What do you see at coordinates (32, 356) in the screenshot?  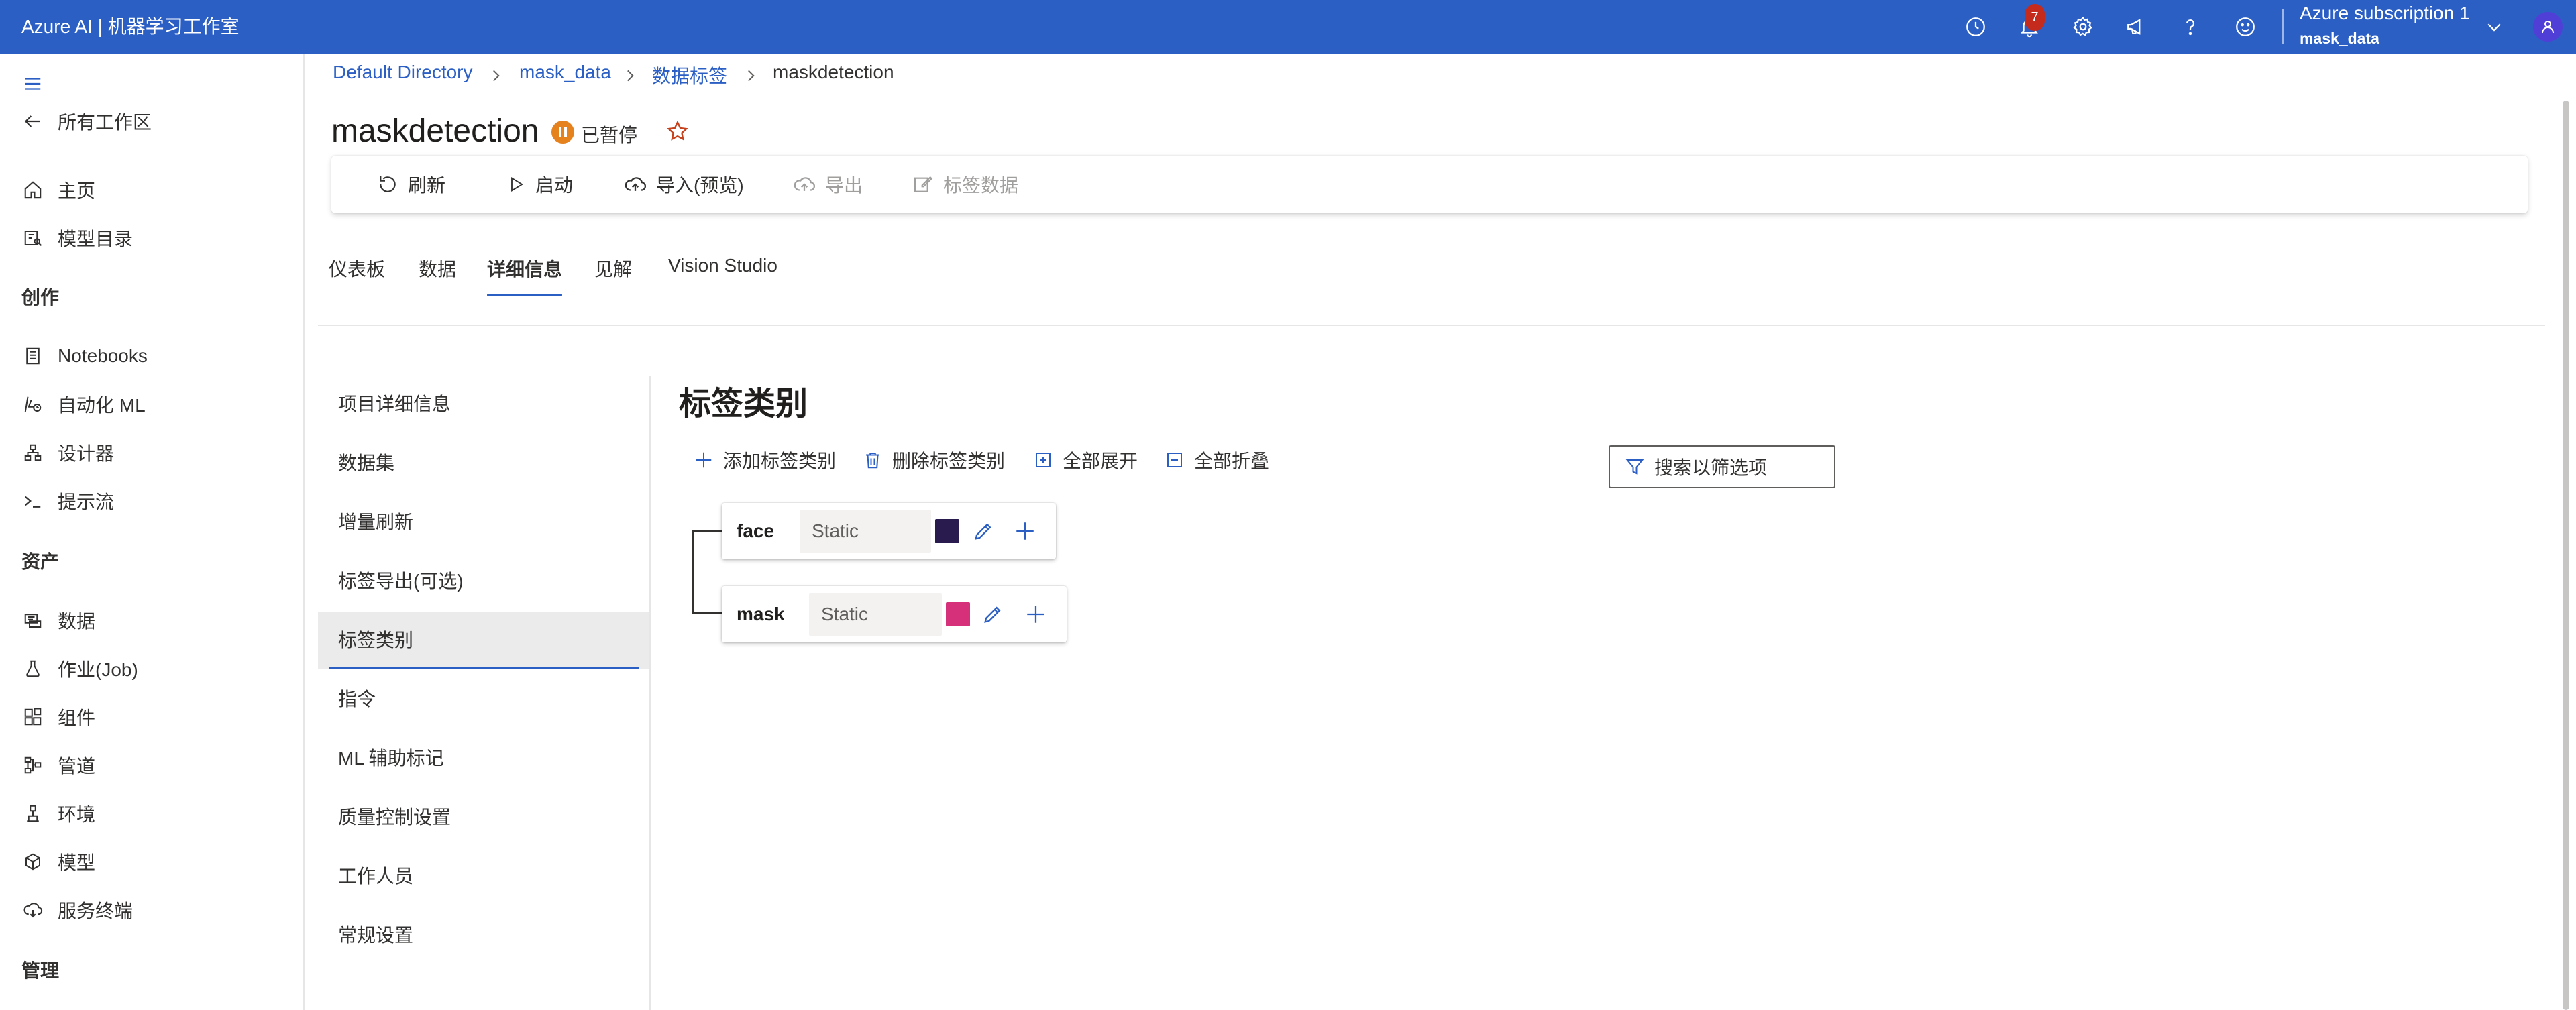 I see `notebook-icon` at bounding box center [32, 356].